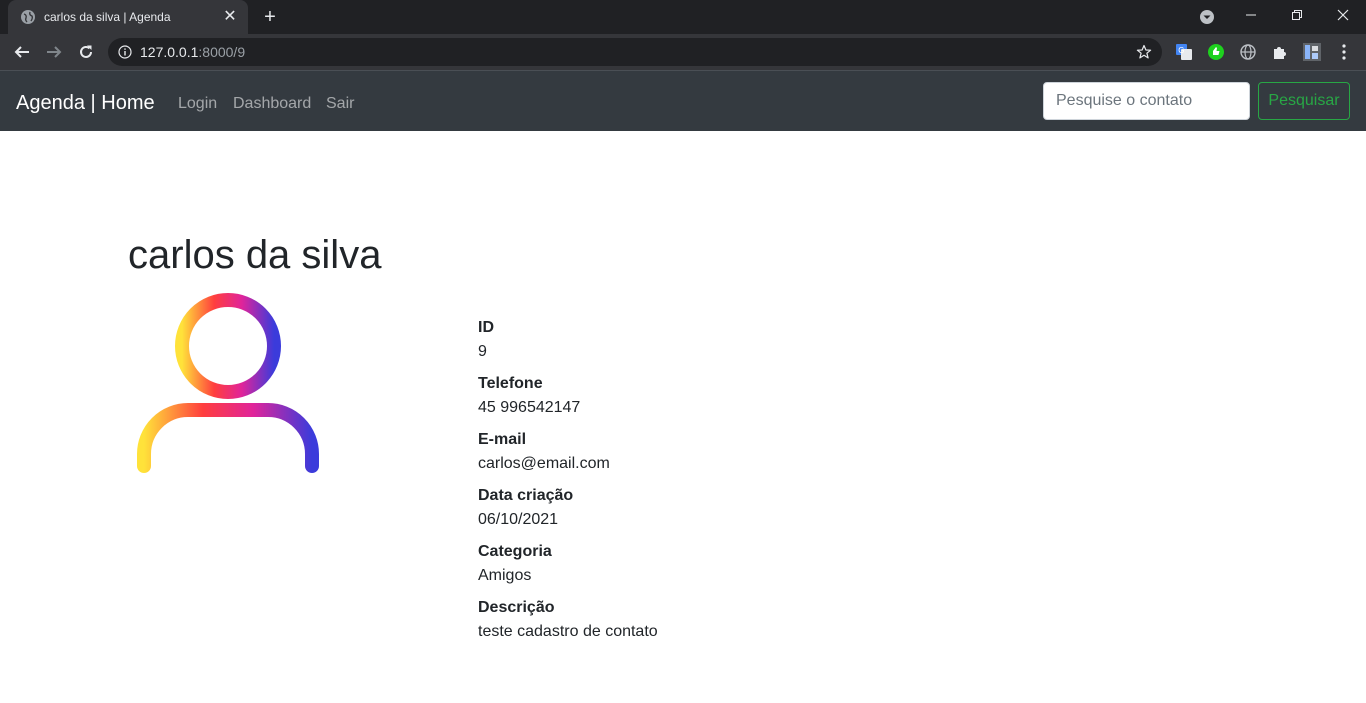 This screenshot has width=1366, height=703. I want to click on tab-search-icon, so click(1207, 17).